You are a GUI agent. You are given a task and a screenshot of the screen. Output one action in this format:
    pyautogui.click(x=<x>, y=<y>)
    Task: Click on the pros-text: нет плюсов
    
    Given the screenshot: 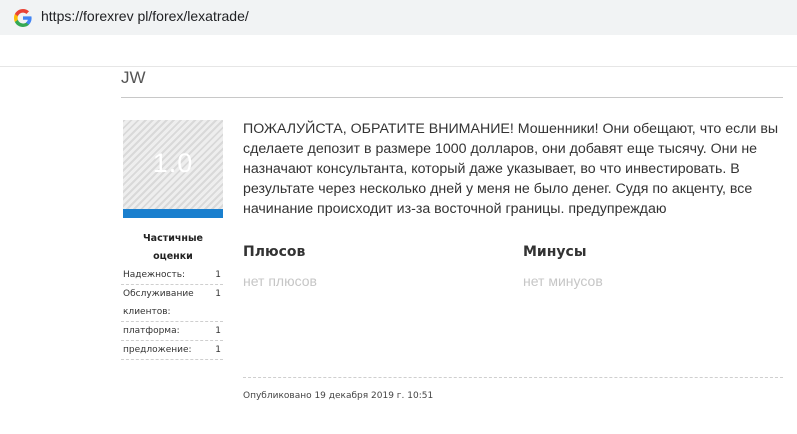 What is the action you would take?
    pyautogui.click(x=280, y=281)
    